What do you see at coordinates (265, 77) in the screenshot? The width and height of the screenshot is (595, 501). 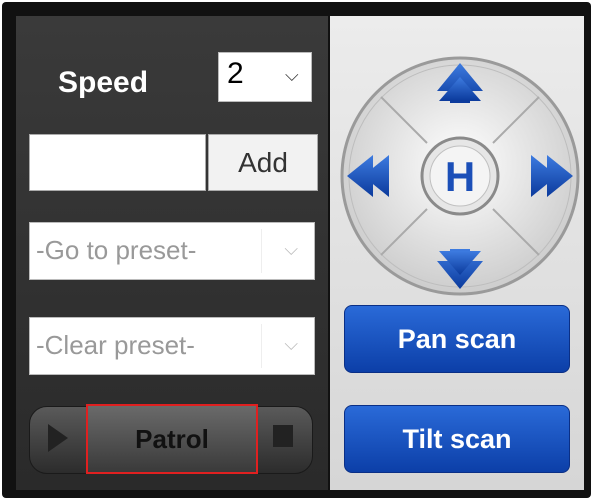 I see `speed-select: 2 ⌵` at bounding box center [265, 77].